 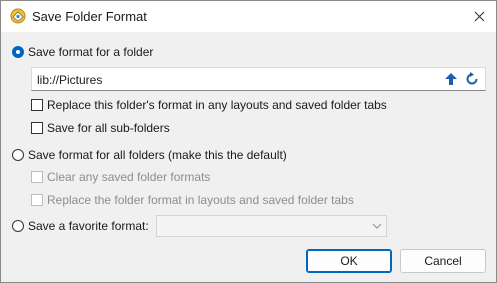 I want to click on title-bar: Save Folder Format, so click(x=248, y=16).